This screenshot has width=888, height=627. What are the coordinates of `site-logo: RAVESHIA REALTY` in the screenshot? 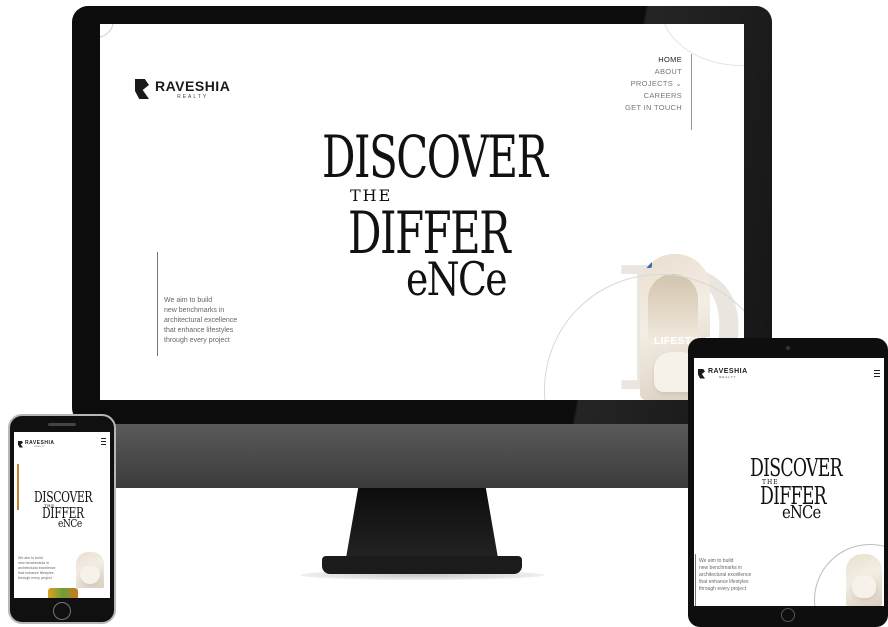 It's located at (182, 89).